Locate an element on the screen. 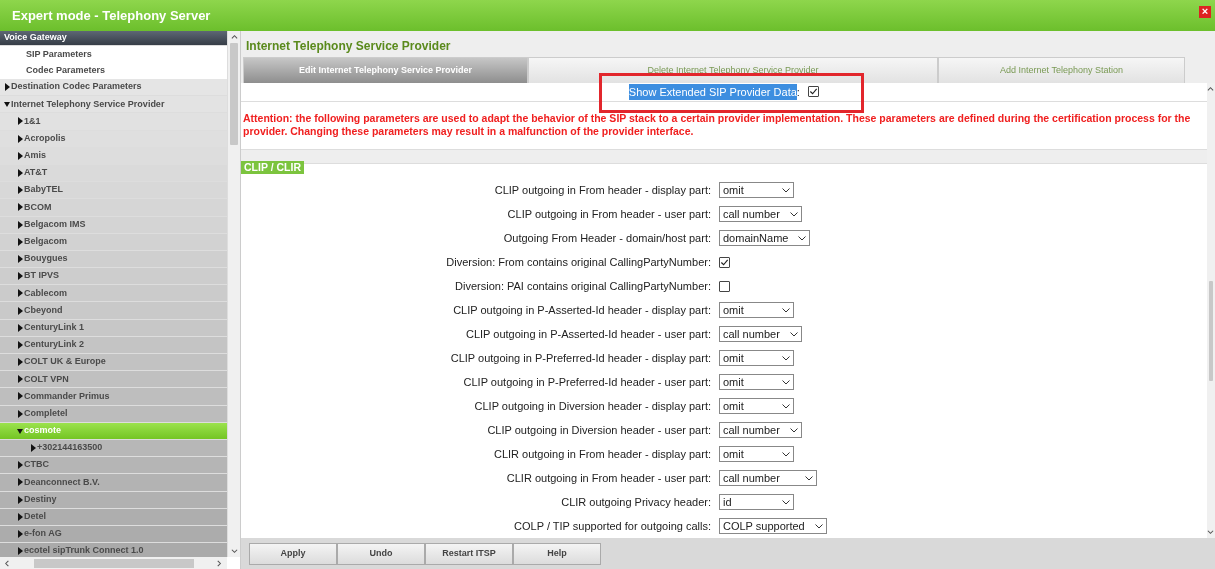 This screenshot has height=569, width=1215. action-button: Undo is located at coordinates (381, 554).